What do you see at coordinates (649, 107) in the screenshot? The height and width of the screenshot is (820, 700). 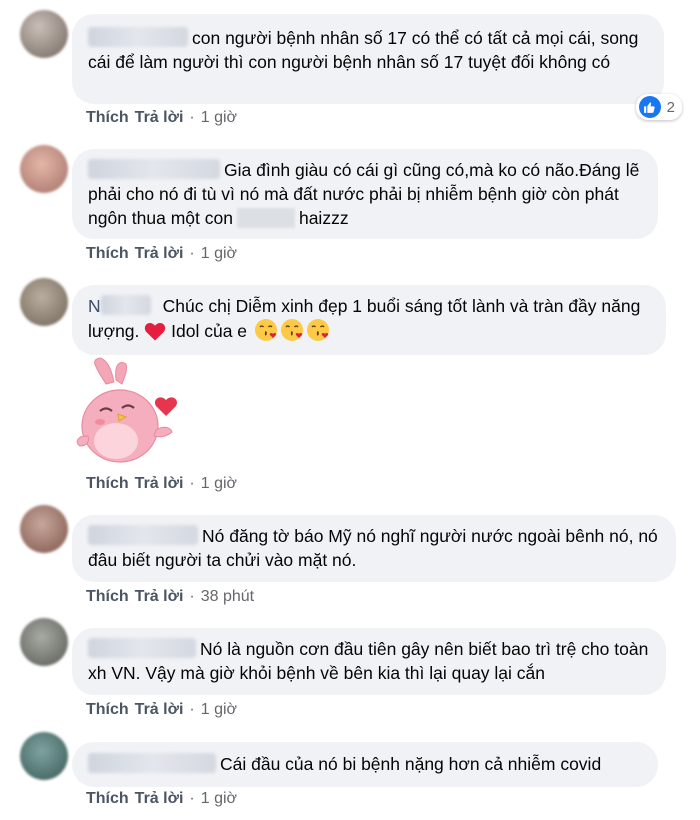 I see `like-icon` at bounding box center [649, 107].